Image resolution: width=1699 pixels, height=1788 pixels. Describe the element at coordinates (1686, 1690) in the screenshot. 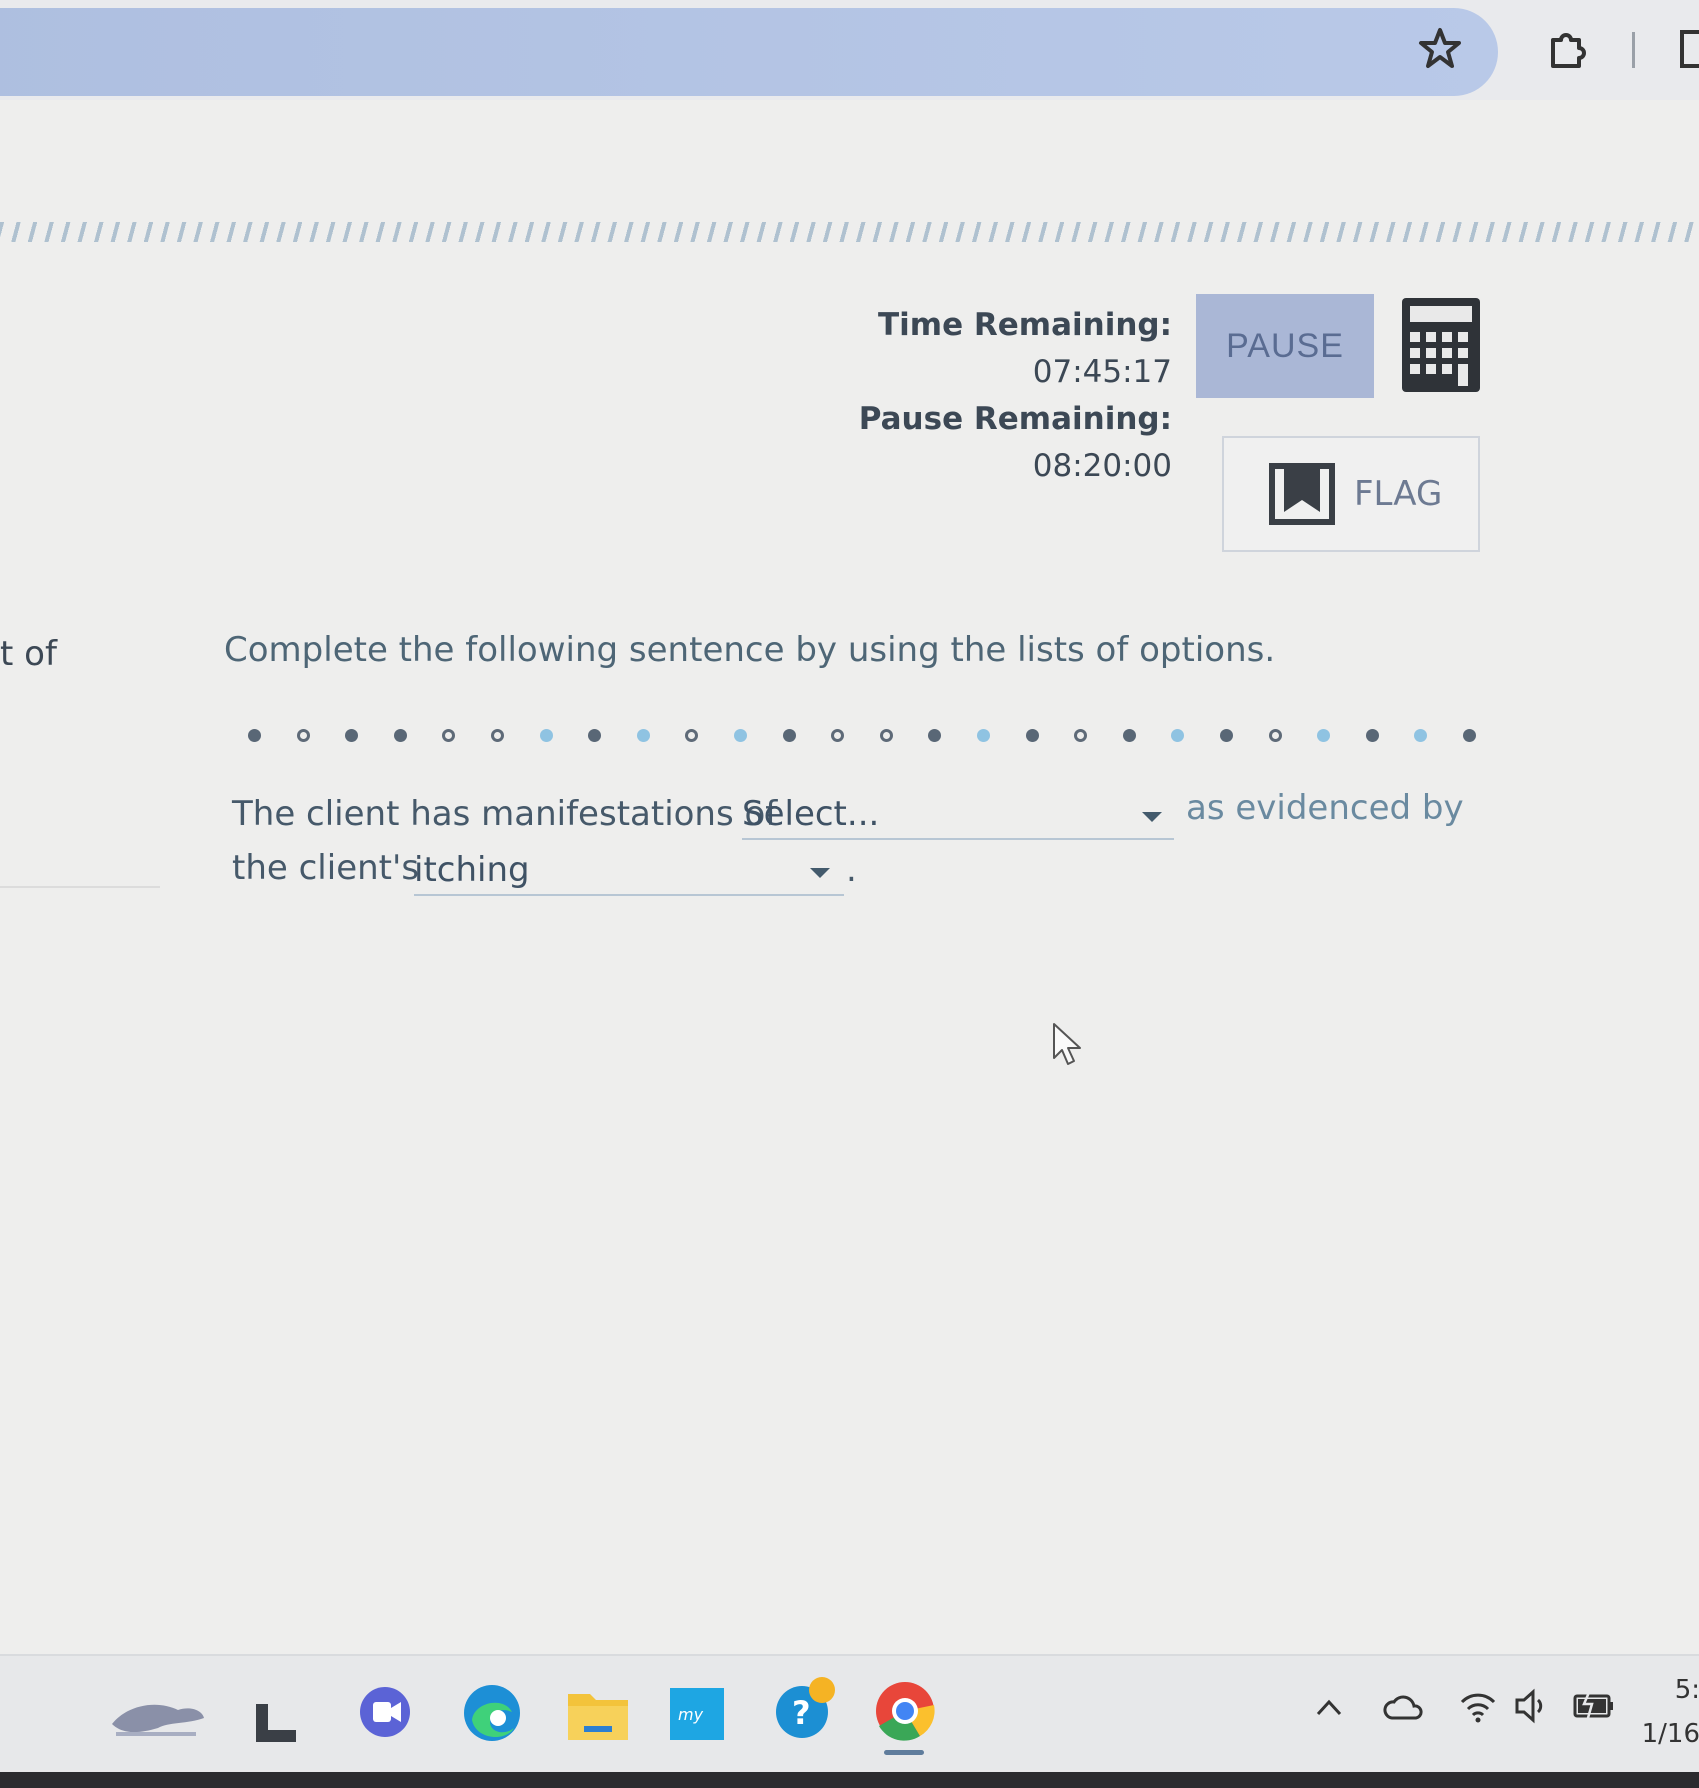

I see `clock-time: 5:` at that location.